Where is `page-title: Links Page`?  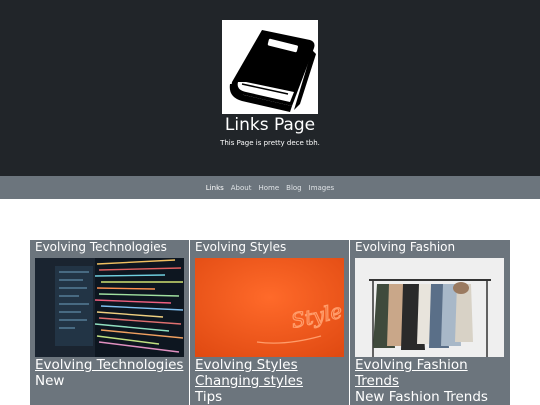
page-title: Links Page is located at coordinates (270, 125).